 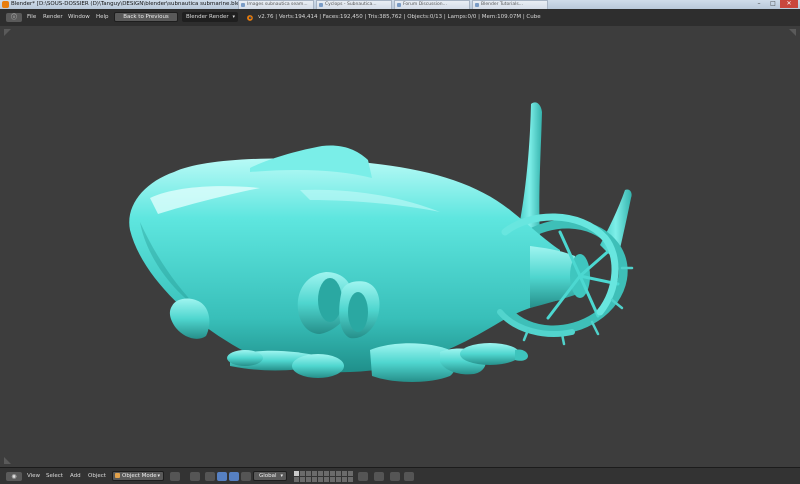 I want to click on blender-logo-icon, so click(x=250, y=18).